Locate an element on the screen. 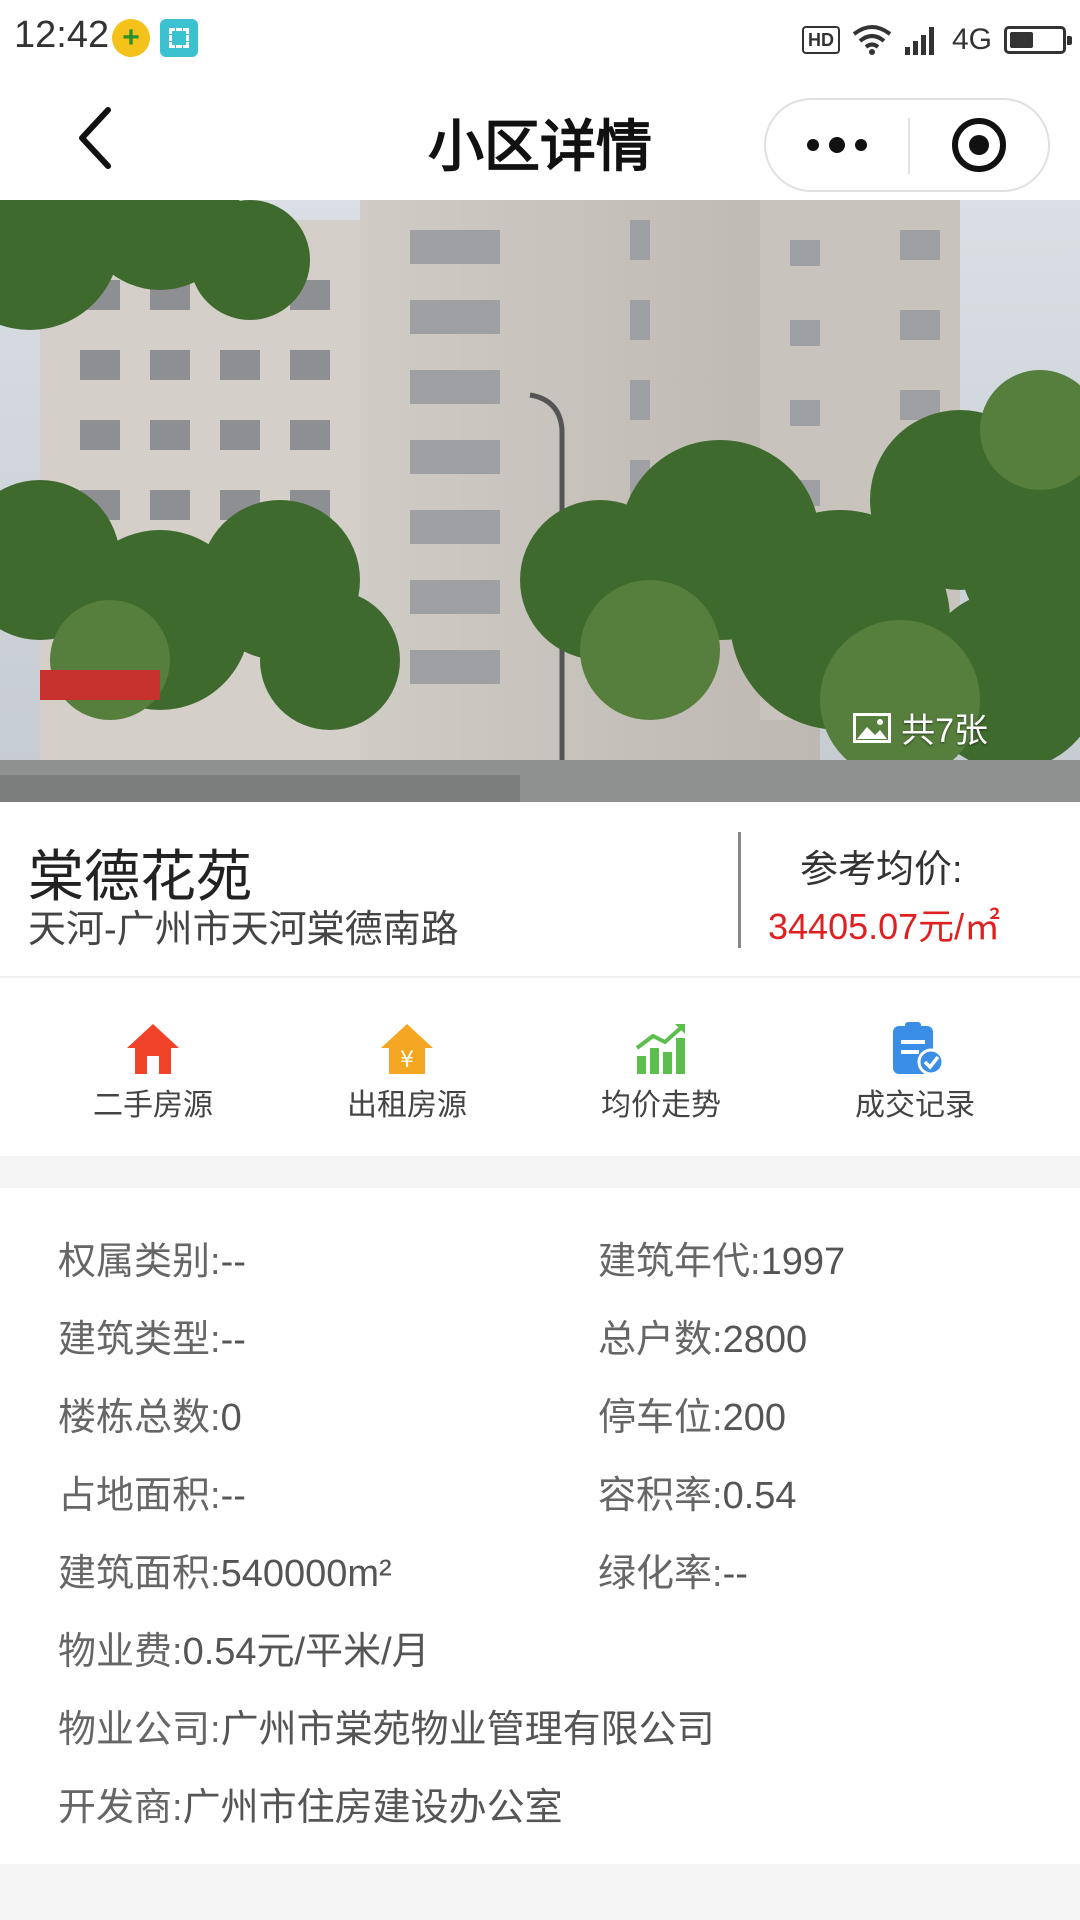 This screenshot has width=1080, height=1920. status-indicators: HD 4G is located at coordinates (936, 40).